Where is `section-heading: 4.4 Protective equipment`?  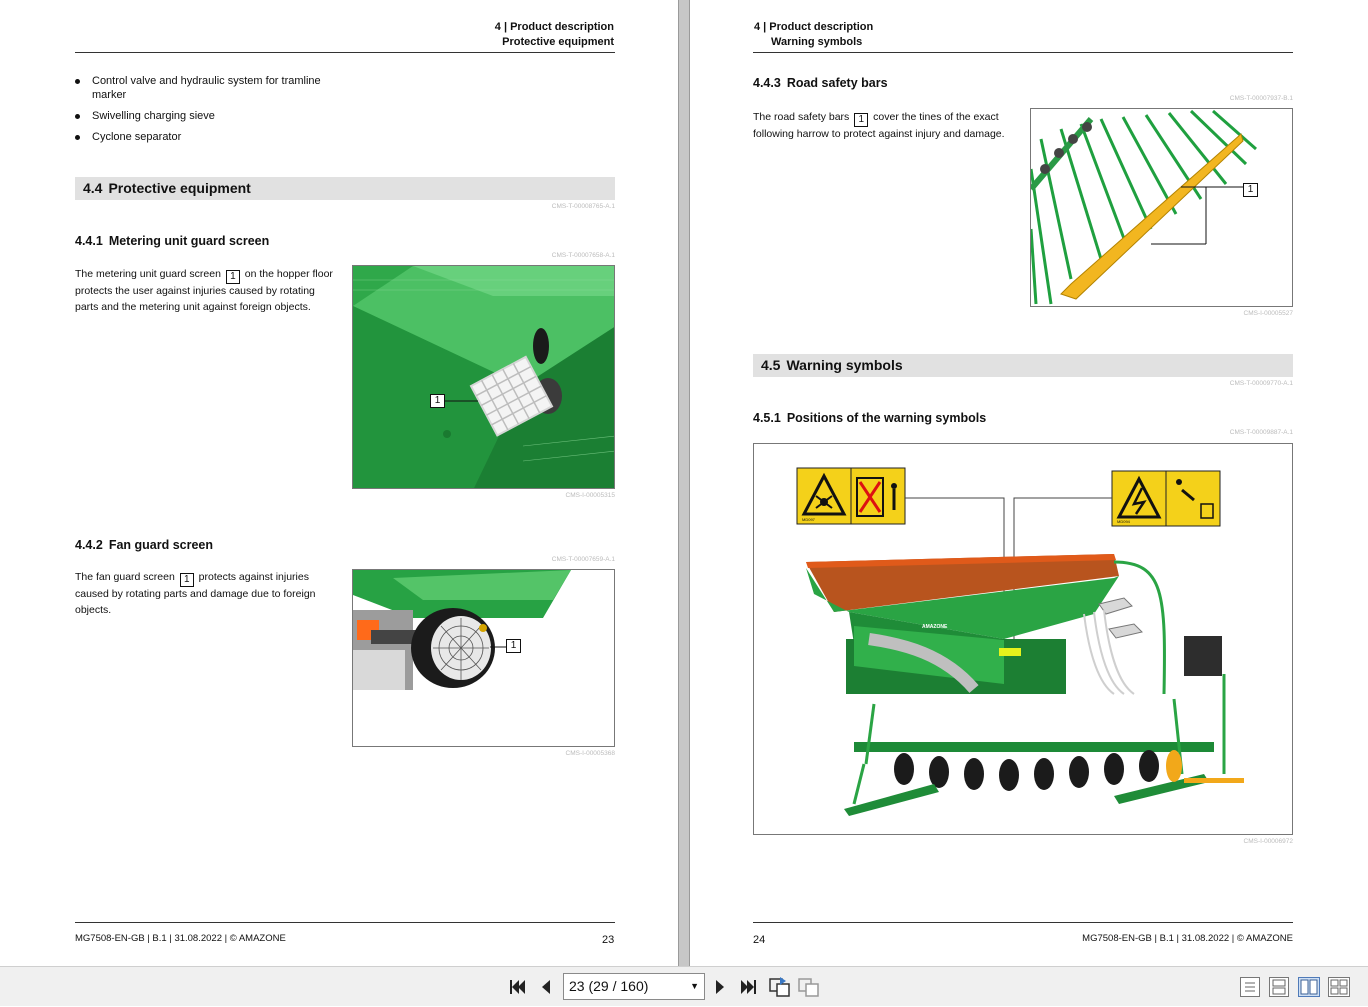
section-heading: 4.4 Protective equipment is located at coordinates (345, 188).